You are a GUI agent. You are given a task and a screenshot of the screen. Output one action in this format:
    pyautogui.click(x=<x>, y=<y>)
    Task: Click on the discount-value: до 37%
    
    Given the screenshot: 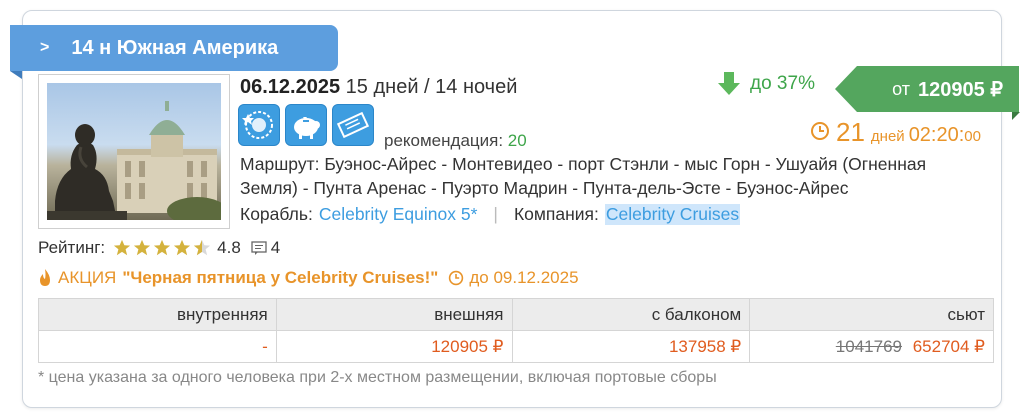 What is the action you would take?
    pyautogui.click(x=782, y=83)
    